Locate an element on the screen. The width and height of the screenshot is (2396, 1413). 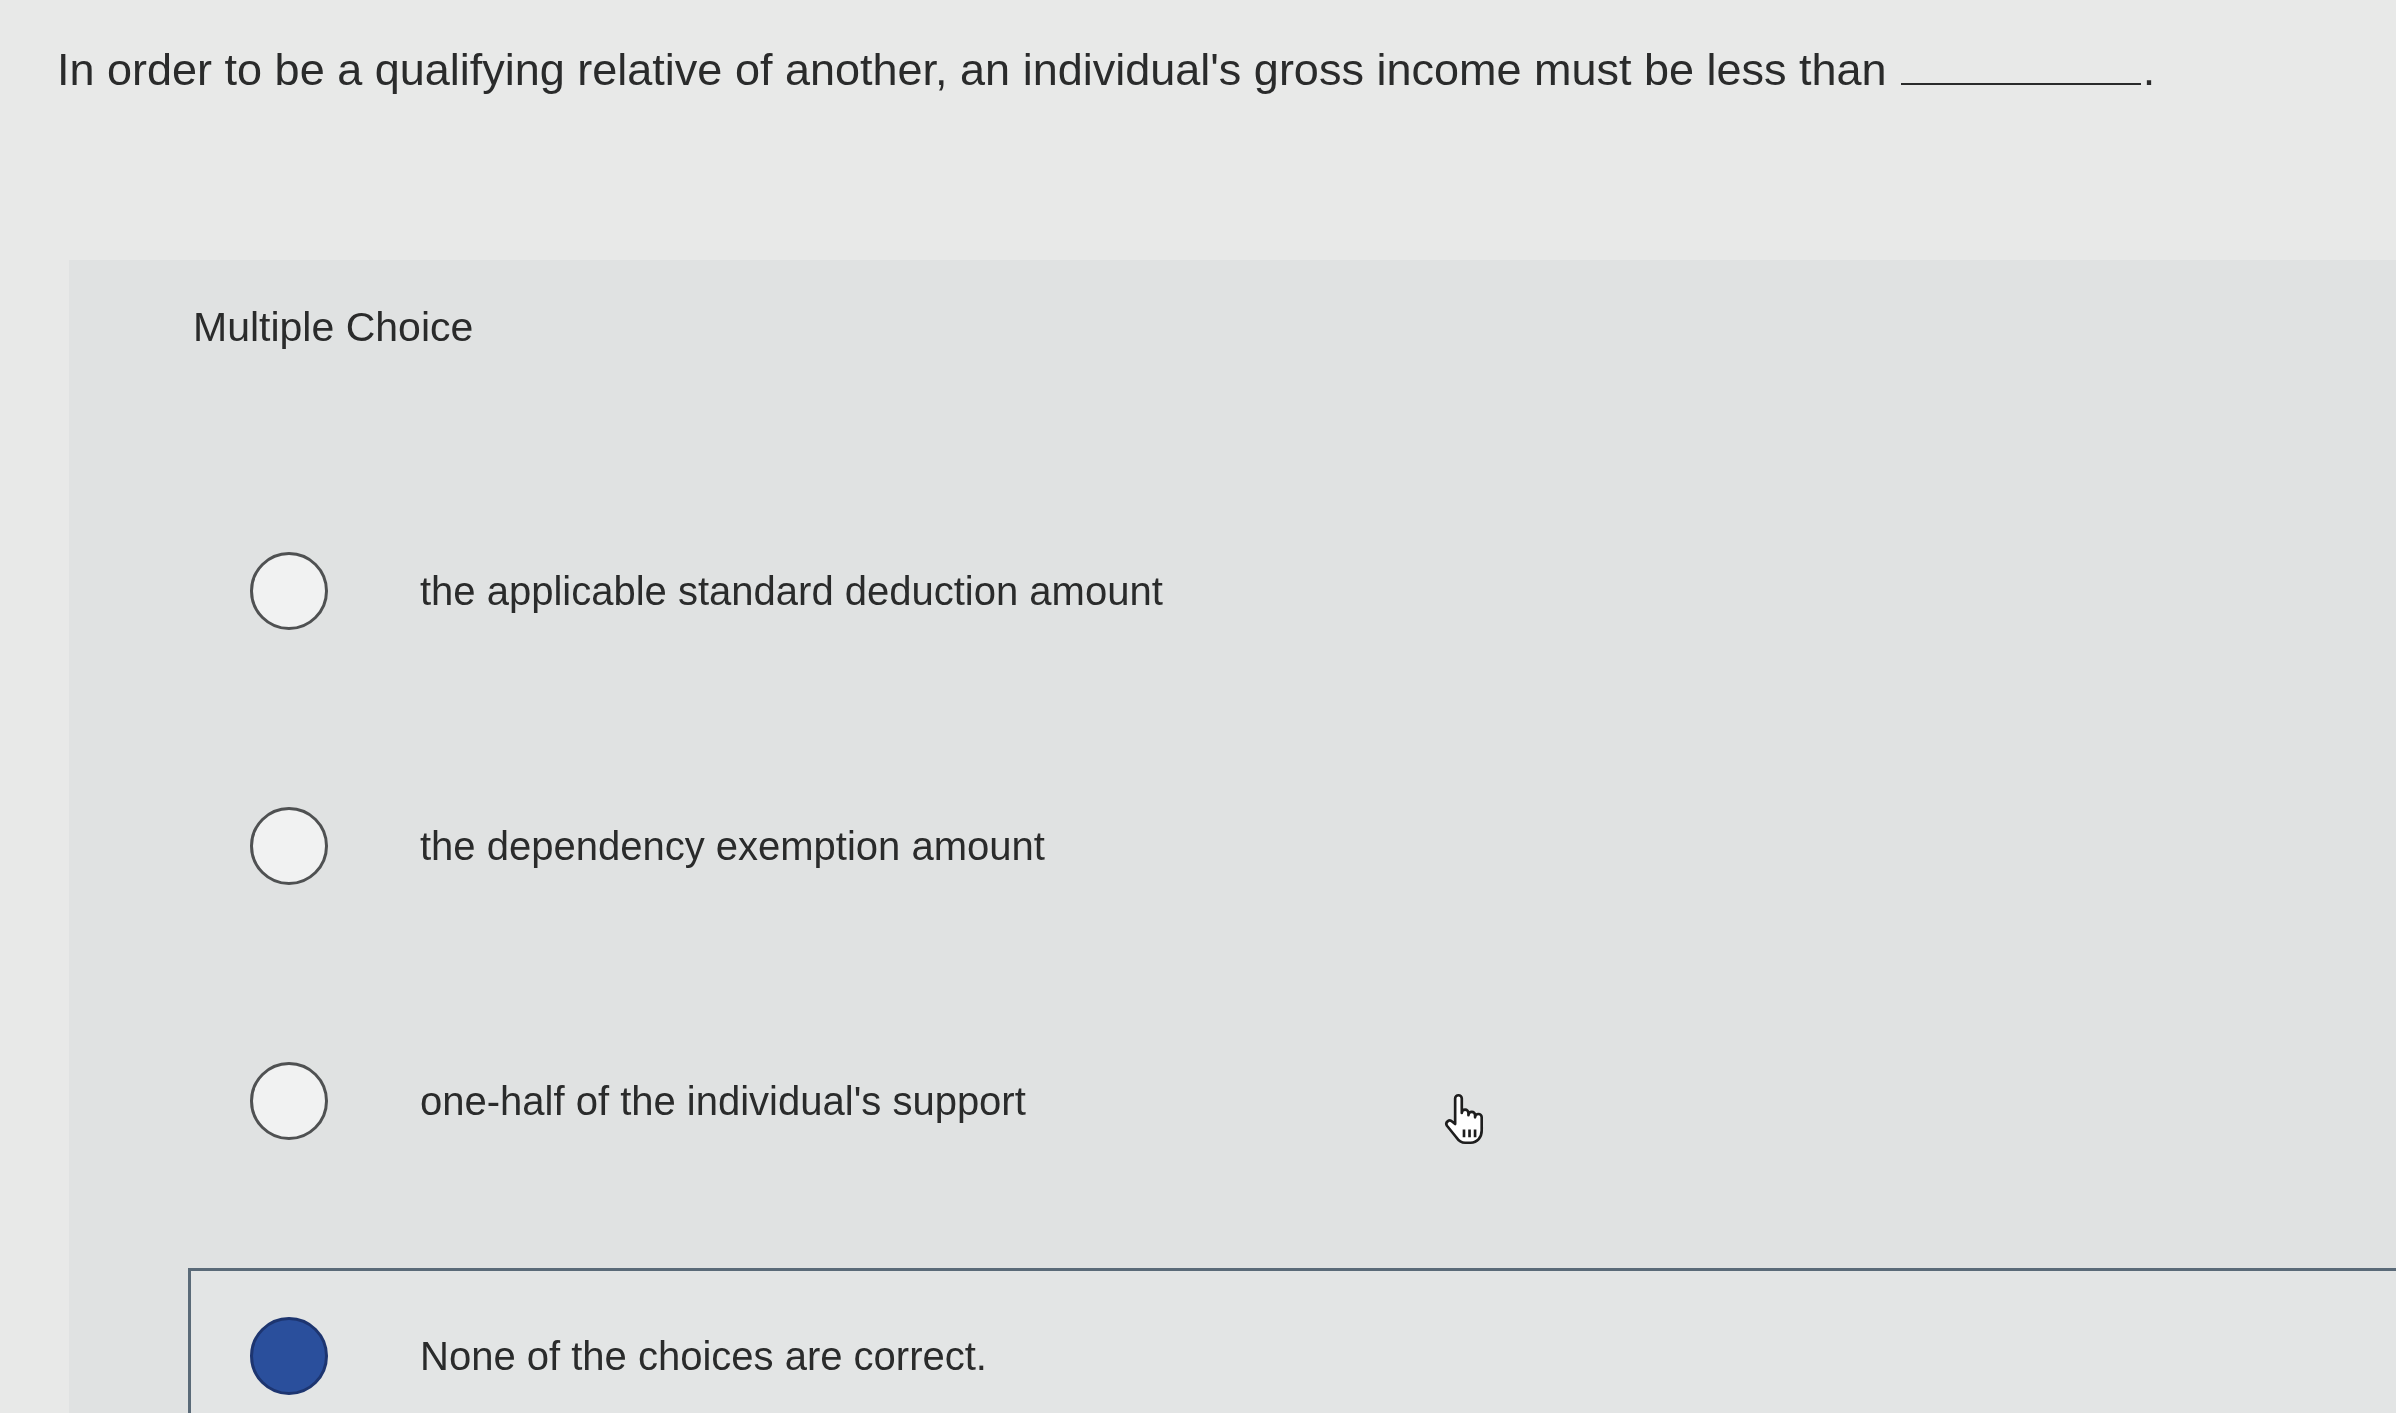
question-text: In order to be a qualifying relative of another, an individual's gross income must be less than is located at coordinates (972, 70).